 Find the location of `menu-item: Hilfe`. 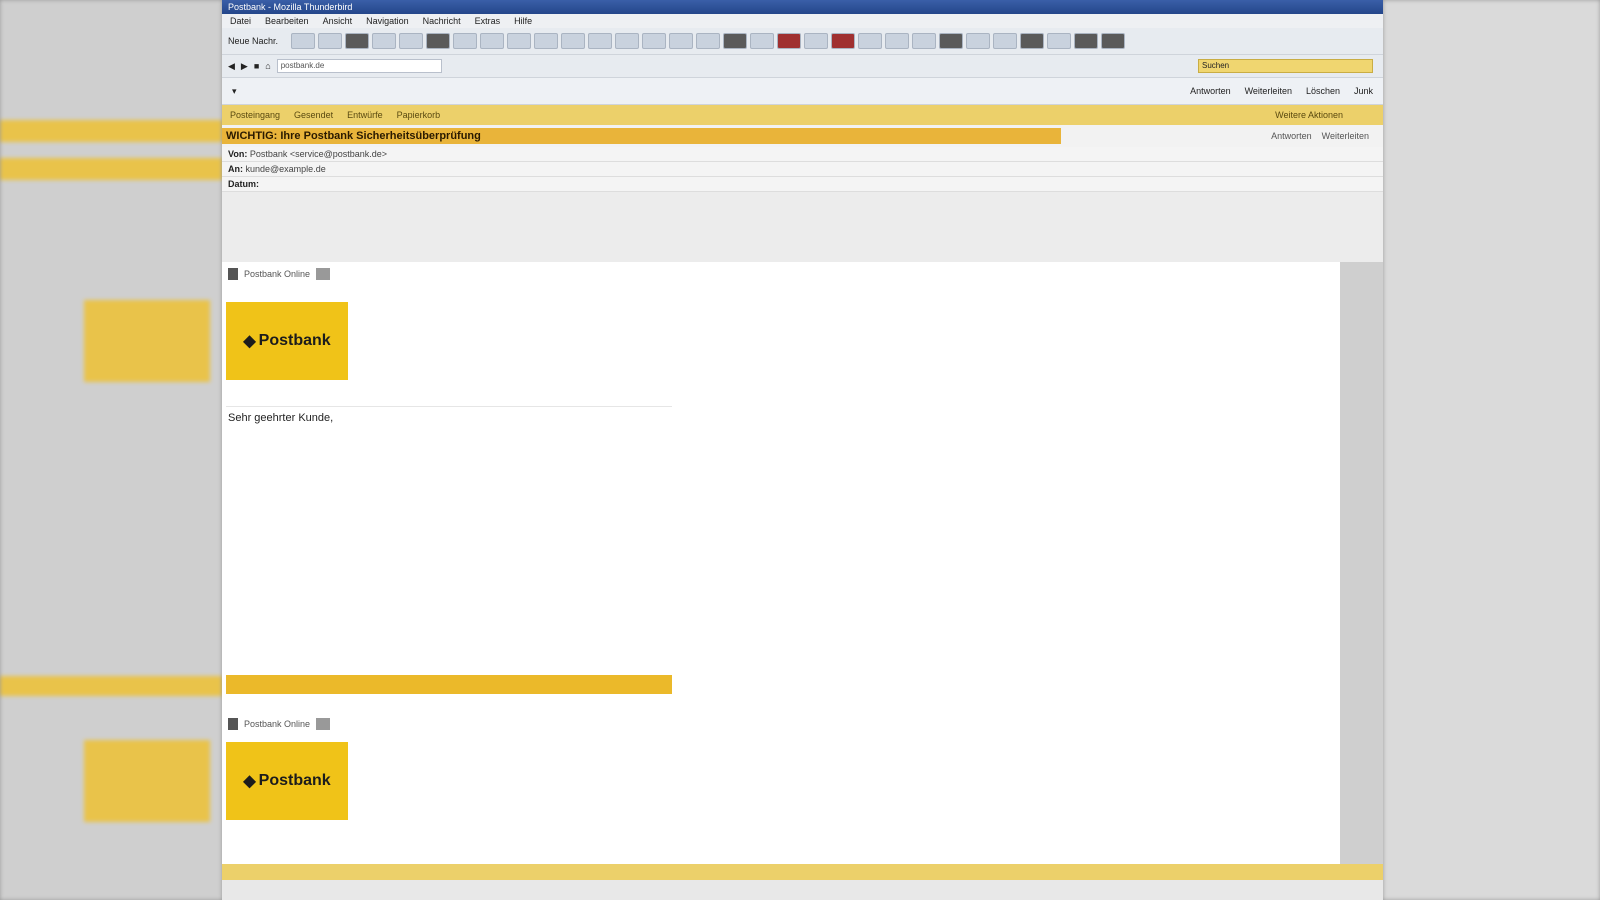

menu-item: Hilfe is located at coordinates (523, 21).